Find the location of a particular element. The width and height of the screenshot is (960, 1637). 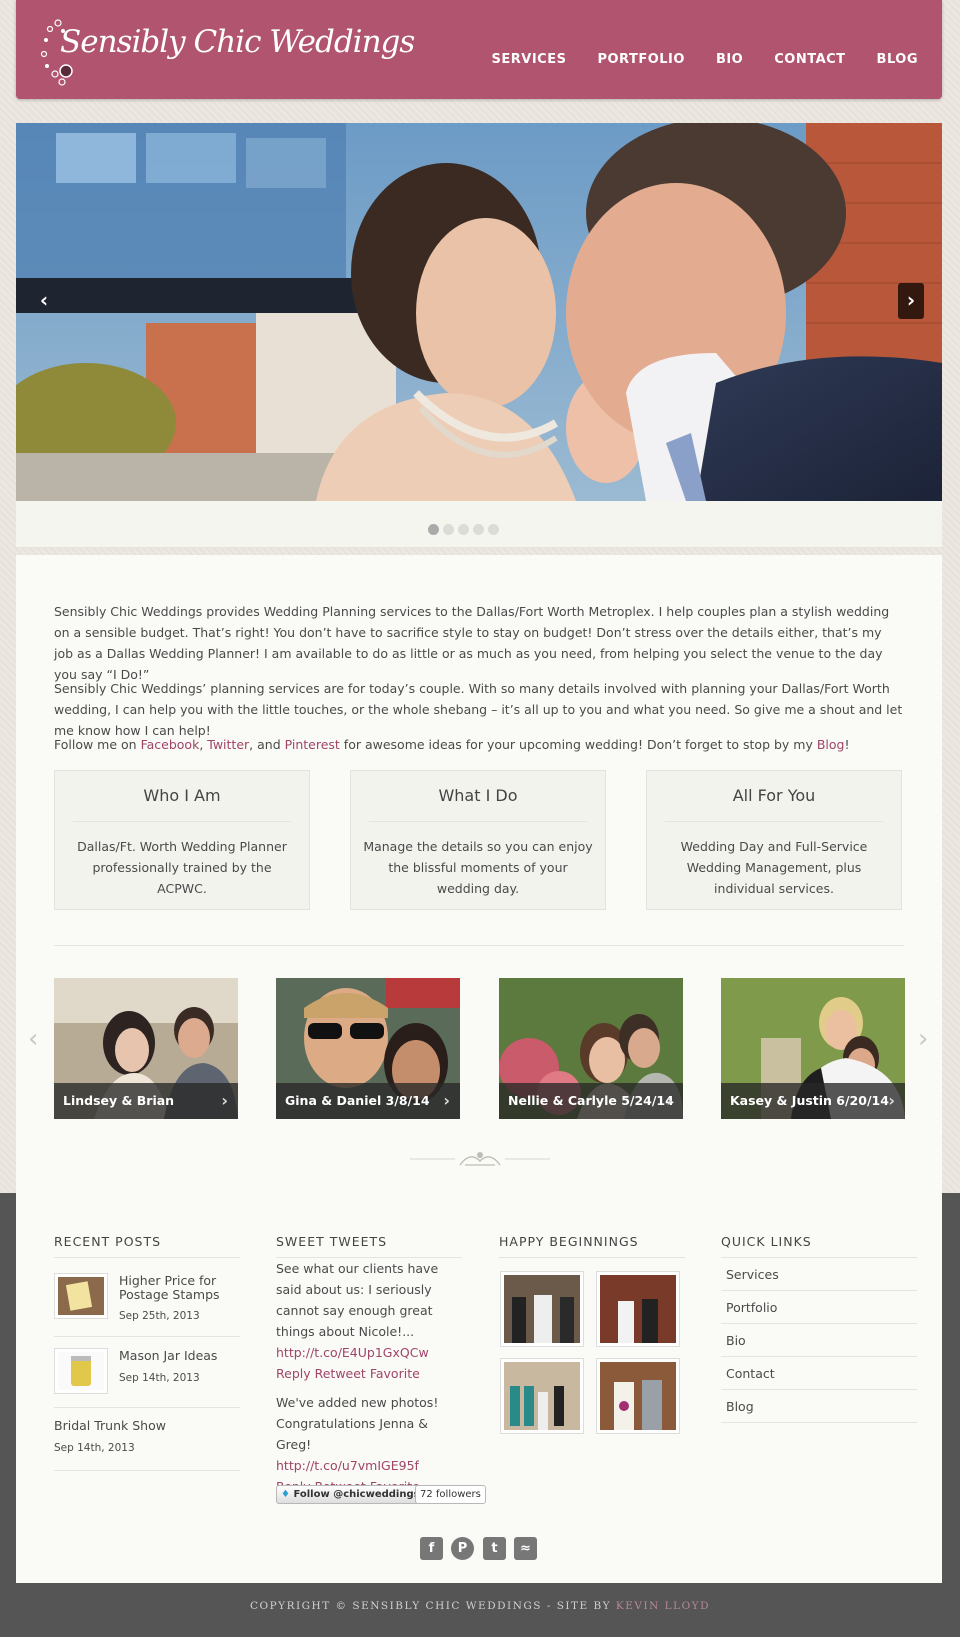

recent-posts-heading: RECENT POSTS is located at coordinates (108, 1241).